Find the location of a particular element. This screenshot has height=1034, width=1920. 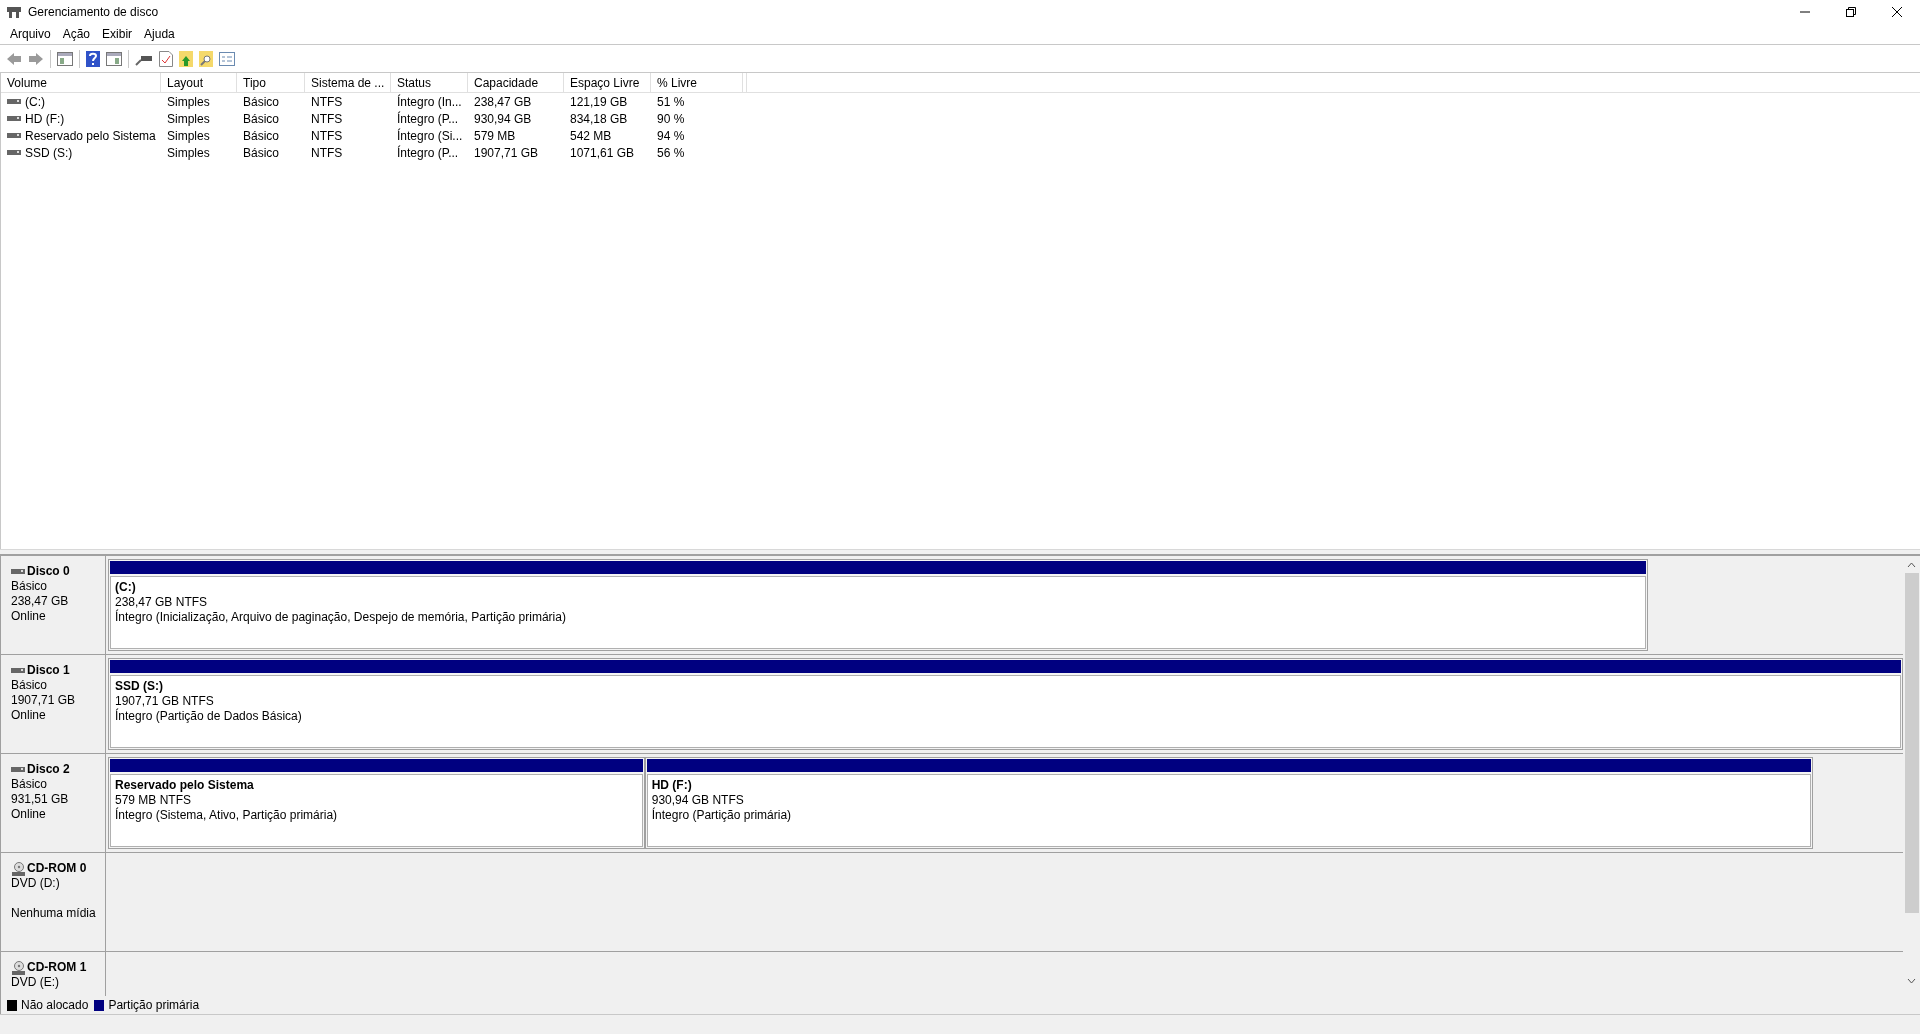

disk-name: CD-ROM 1 is located at coordinates (57, 967).